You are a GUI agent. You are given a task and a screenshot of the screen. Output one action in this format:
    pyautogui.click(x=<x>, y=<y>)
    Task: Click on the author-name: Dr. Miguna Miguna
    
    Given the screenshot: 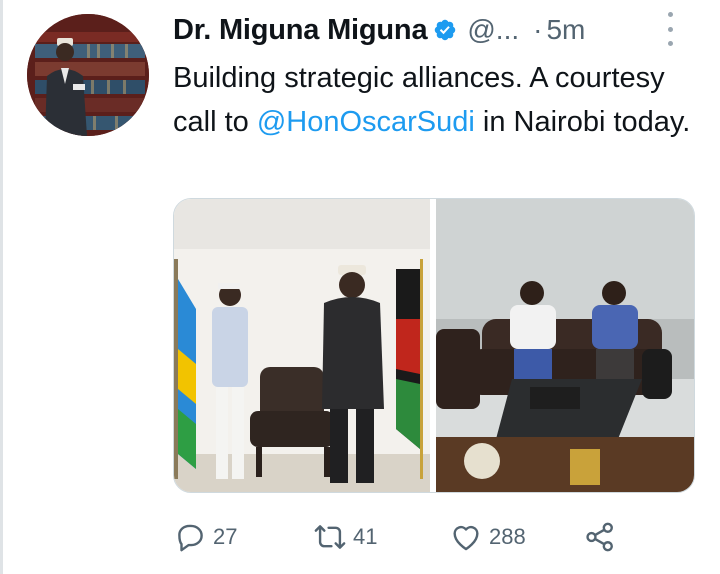 What is the action you would take?
    pyautogui.click(x=300, y=30)
    